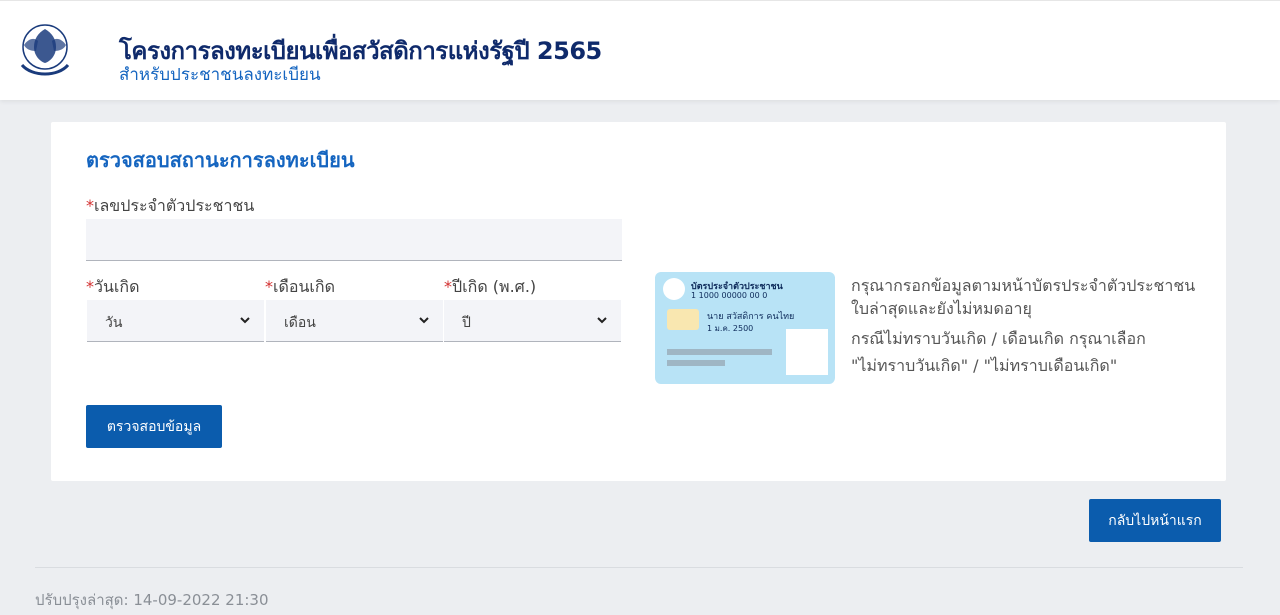 Image resolution: width=1280 pixels, height=615 pixels. Describe the element at coordinates (175, 321) in the screenshot. I see `birth-day-select: วัน` at that location.